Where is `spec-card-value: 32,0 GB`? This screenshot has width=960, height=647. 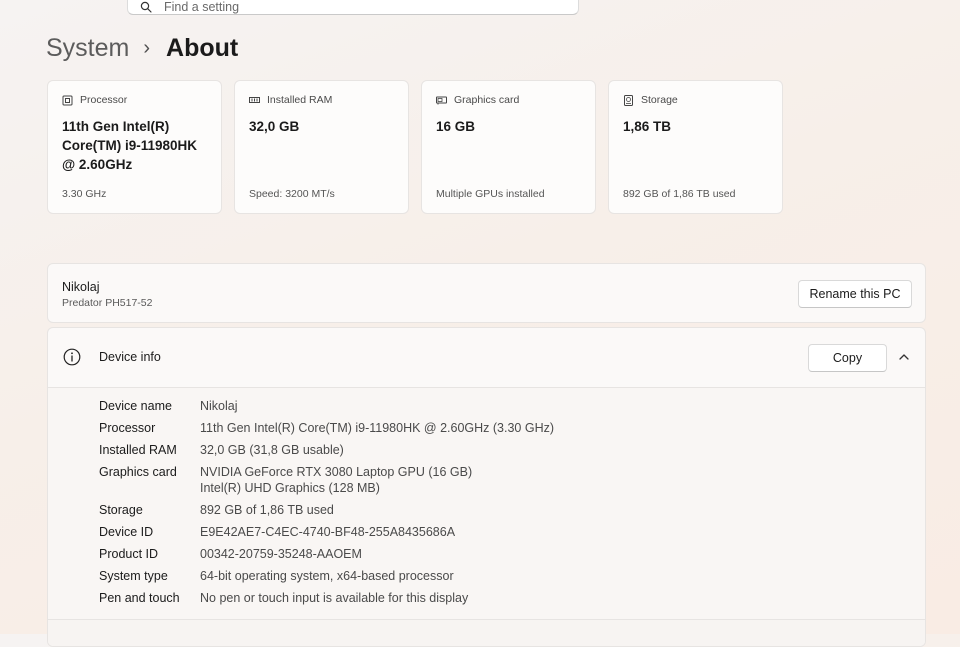
spec-card-value: 32,0 GB is located at coordinates (274, 126).